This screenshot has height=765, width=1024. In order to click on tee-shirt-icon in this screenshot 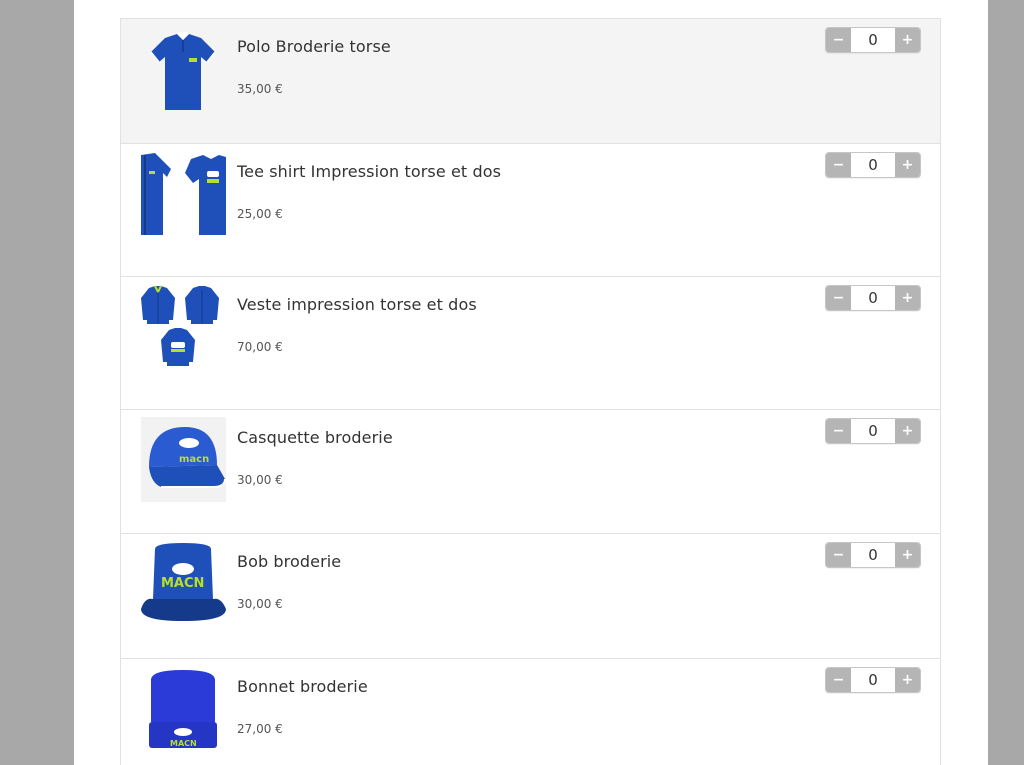, I will do `click(183, 194)`.